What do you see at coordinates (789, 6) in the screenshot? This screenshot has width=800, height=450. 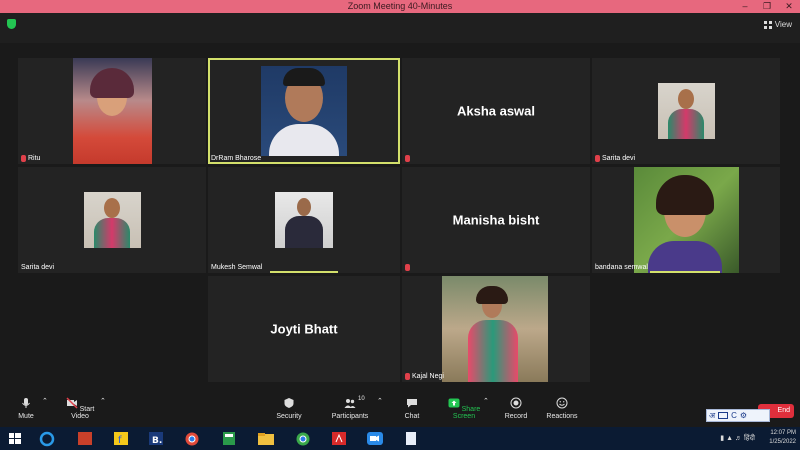 I see `close-icon: ✕` at bounding box center [789, 6].